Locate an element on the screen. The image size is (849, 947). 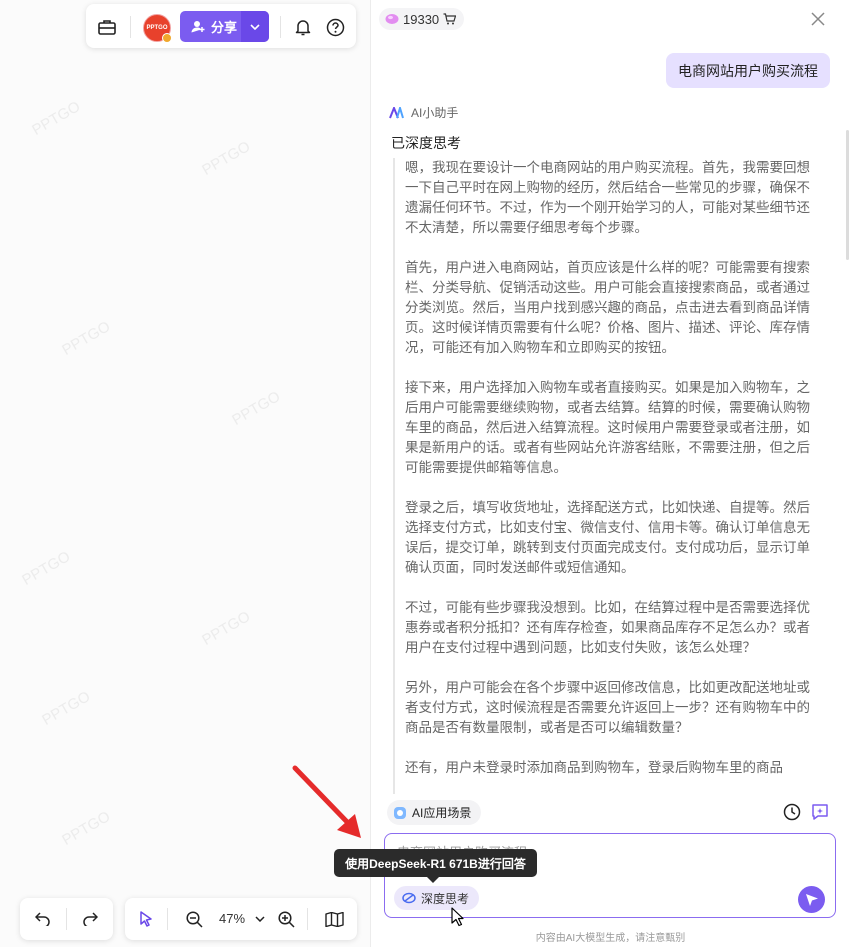
send-icon is located at coordinates (811, 899).